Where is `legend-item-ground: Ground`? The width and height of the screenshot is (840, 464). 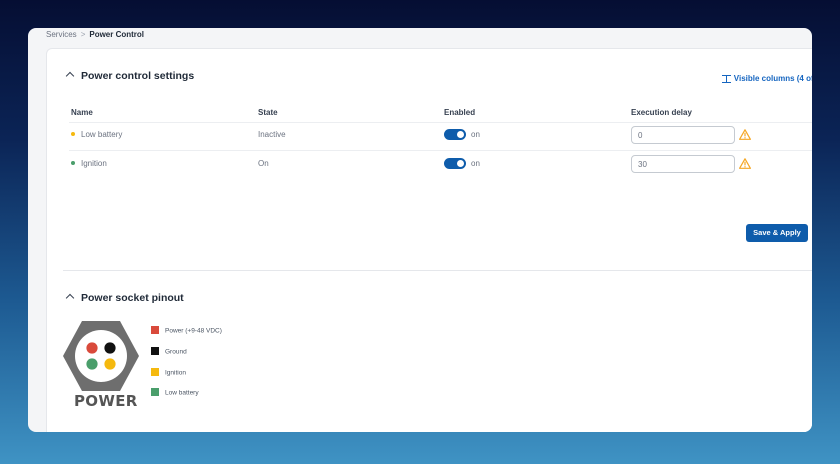
legend-item-ground: Ground is located at coordinates (169, 351).